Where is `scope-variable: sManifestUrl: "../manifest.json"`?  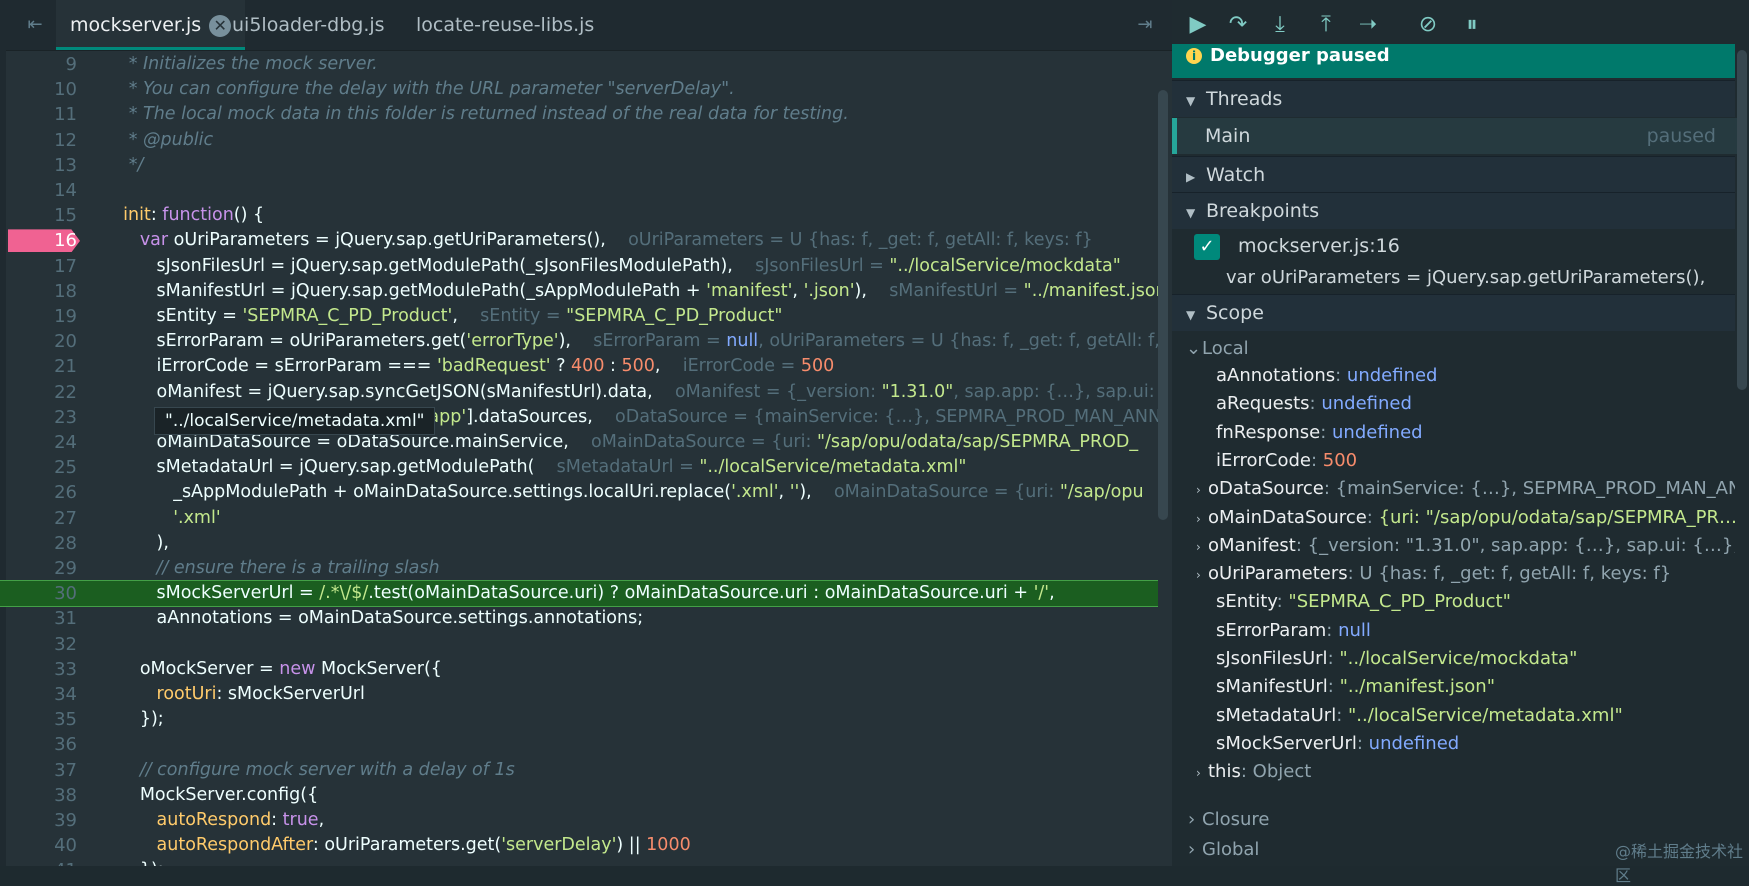
scope-variable: sManifestUrl: "../manifest.json" is located at coordinates (1453, 687).